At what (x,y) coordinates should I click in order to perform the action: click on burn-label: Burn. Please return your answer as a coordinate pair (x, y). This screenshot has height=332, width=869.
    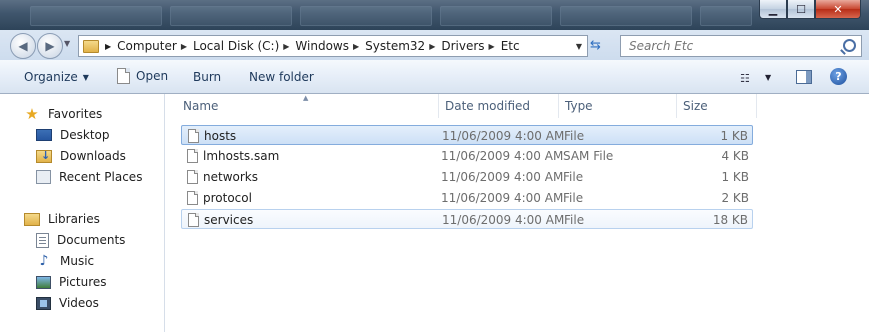
    Looking at the image, I should click on (207, 77).